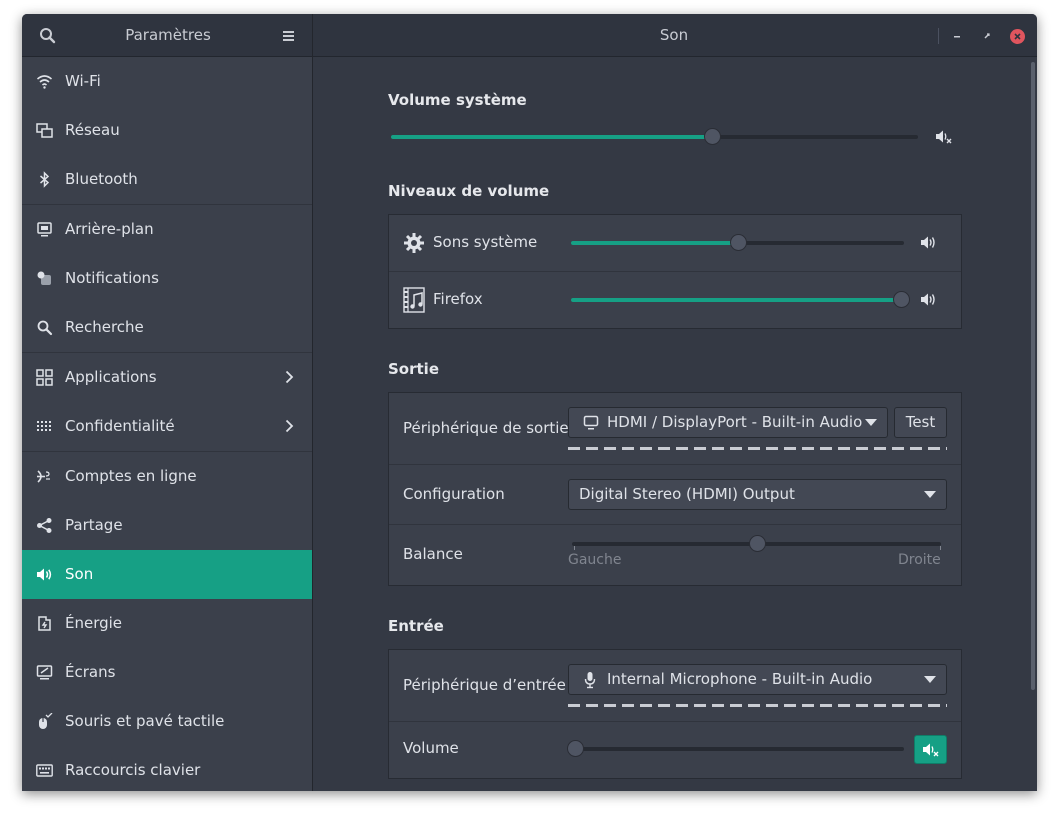 The width and height of the screenshot is (1059, 821). I want to click on monitor-icon, so click(592, 423).